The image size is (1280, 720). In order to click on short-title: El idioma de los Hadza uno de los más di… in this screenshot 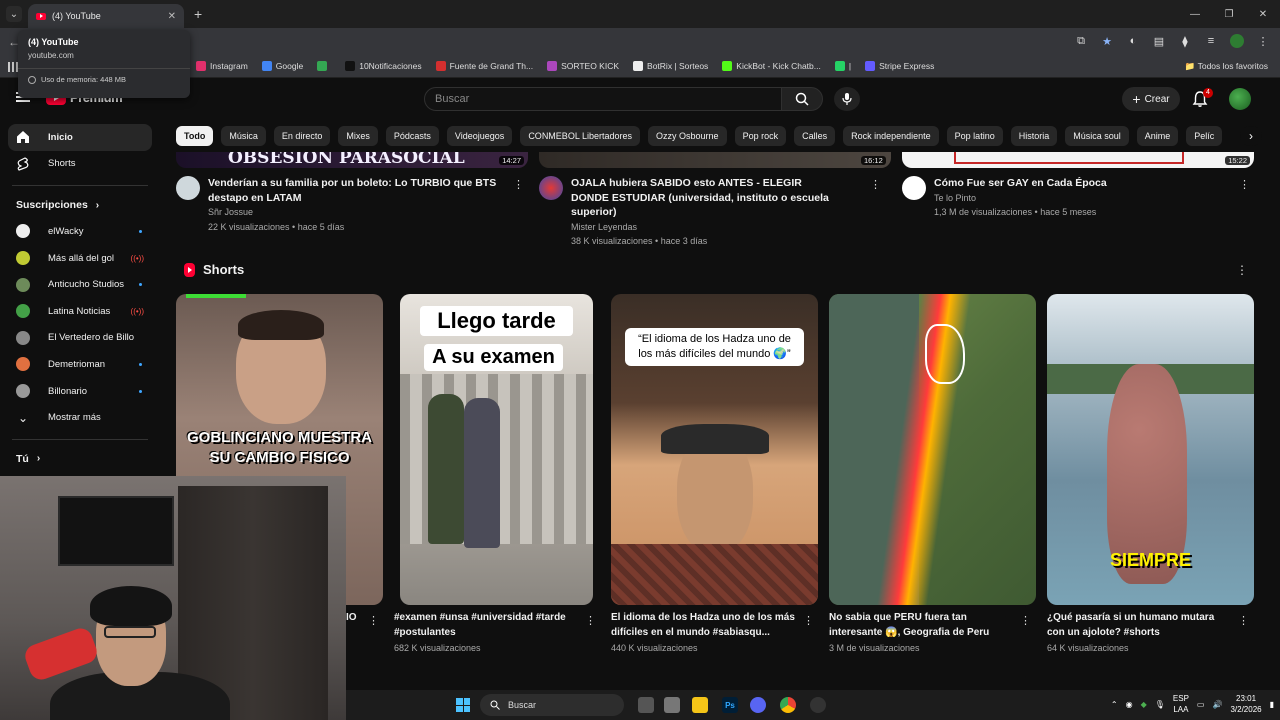, I will do `click(703, 625)`.